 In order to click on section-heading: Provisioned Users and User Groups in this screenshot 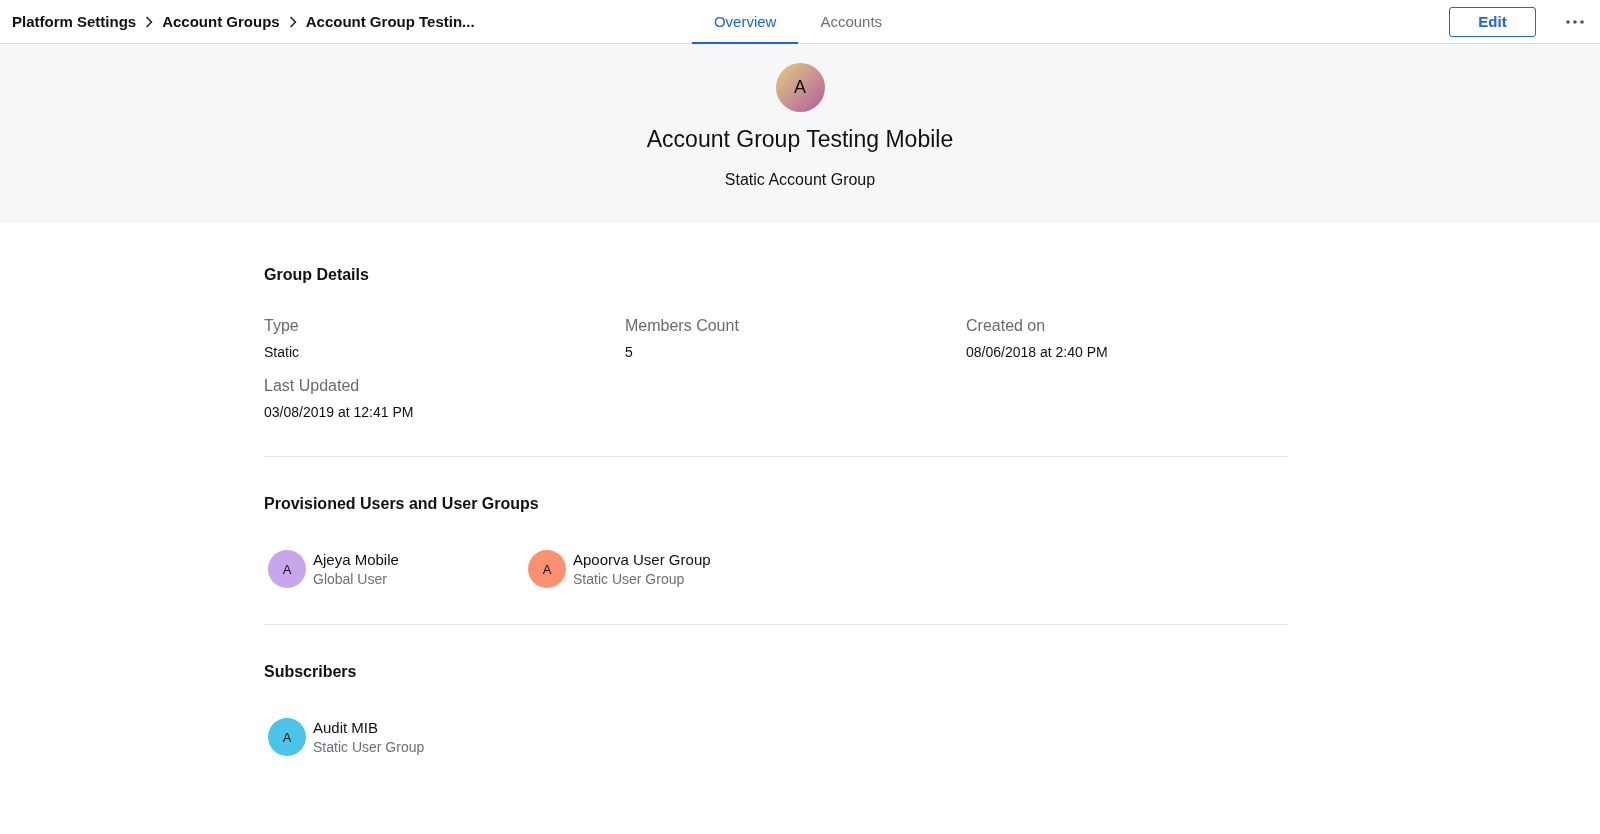, I will do `click(402, 504)`.